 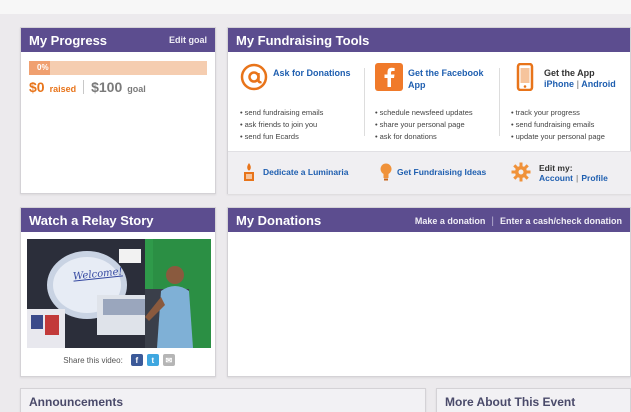 I want to click on luminaria-item: Dedicate a Luminaria, so click(x=295, y=172).